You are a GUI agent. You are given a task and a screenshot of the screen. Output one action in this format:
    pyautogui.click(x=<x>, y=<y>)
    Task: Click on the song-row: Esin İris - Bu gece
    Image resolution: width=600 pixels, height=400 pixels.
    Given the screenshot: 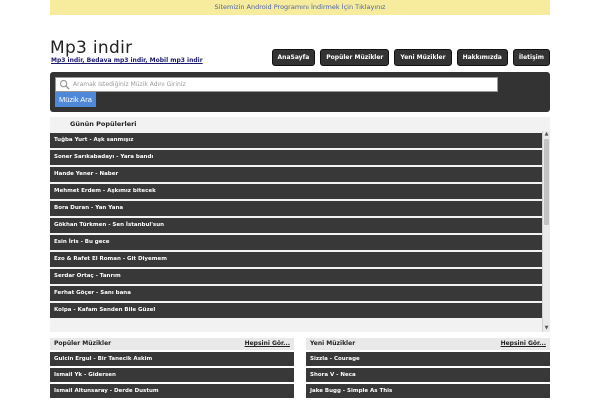 What is the action you would take?
    pyautogui.click(x=296, y=242)
    